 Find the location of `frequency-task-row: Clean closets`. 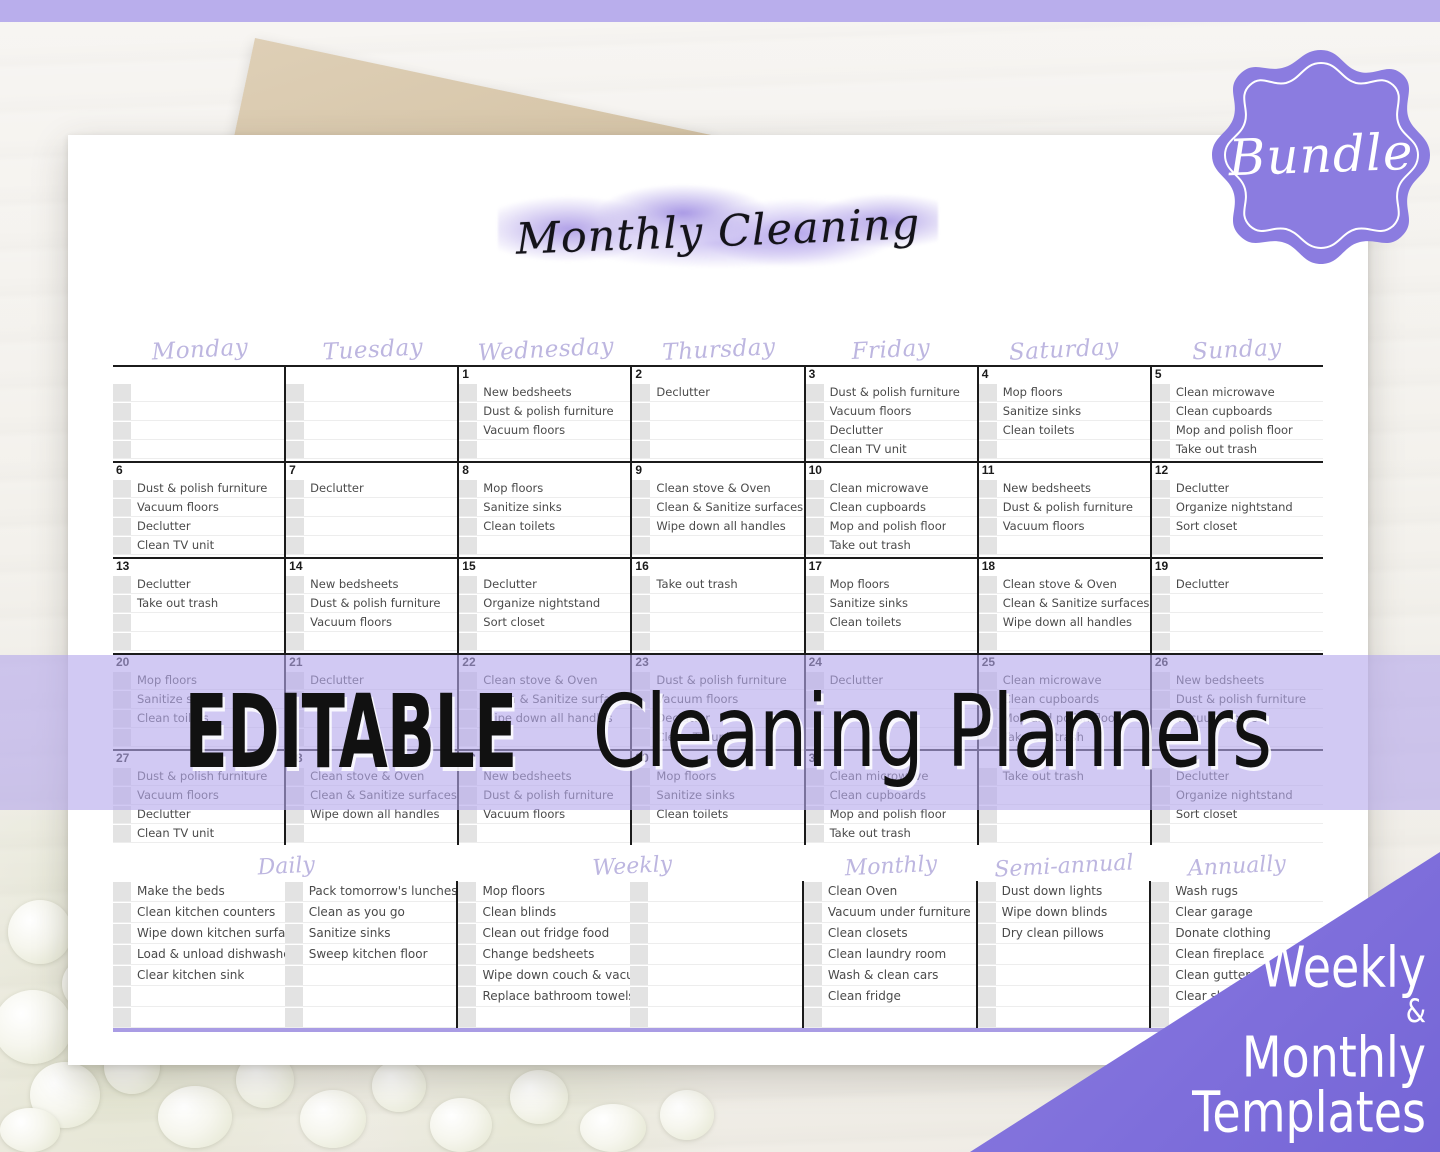

frequency-task-row: Clean closets is located at coordinates (889, 933).